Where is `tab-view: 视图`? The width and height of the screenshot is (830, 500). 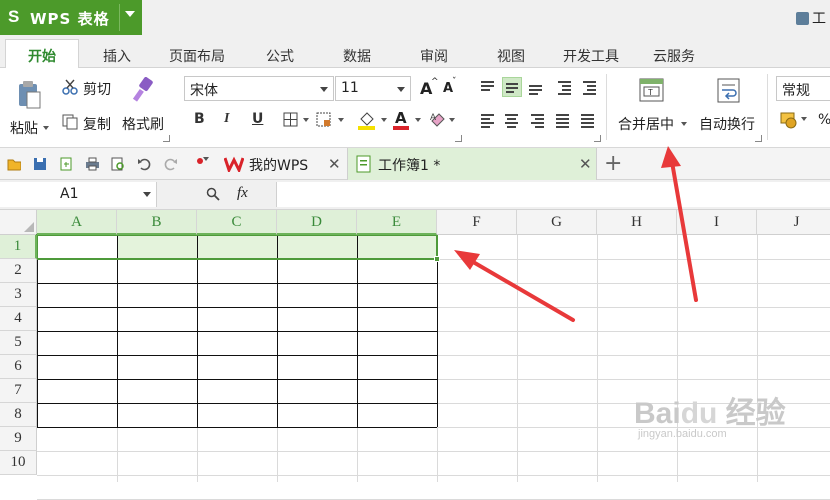 tab-view: 视图 is located at coordinates (511, 56).